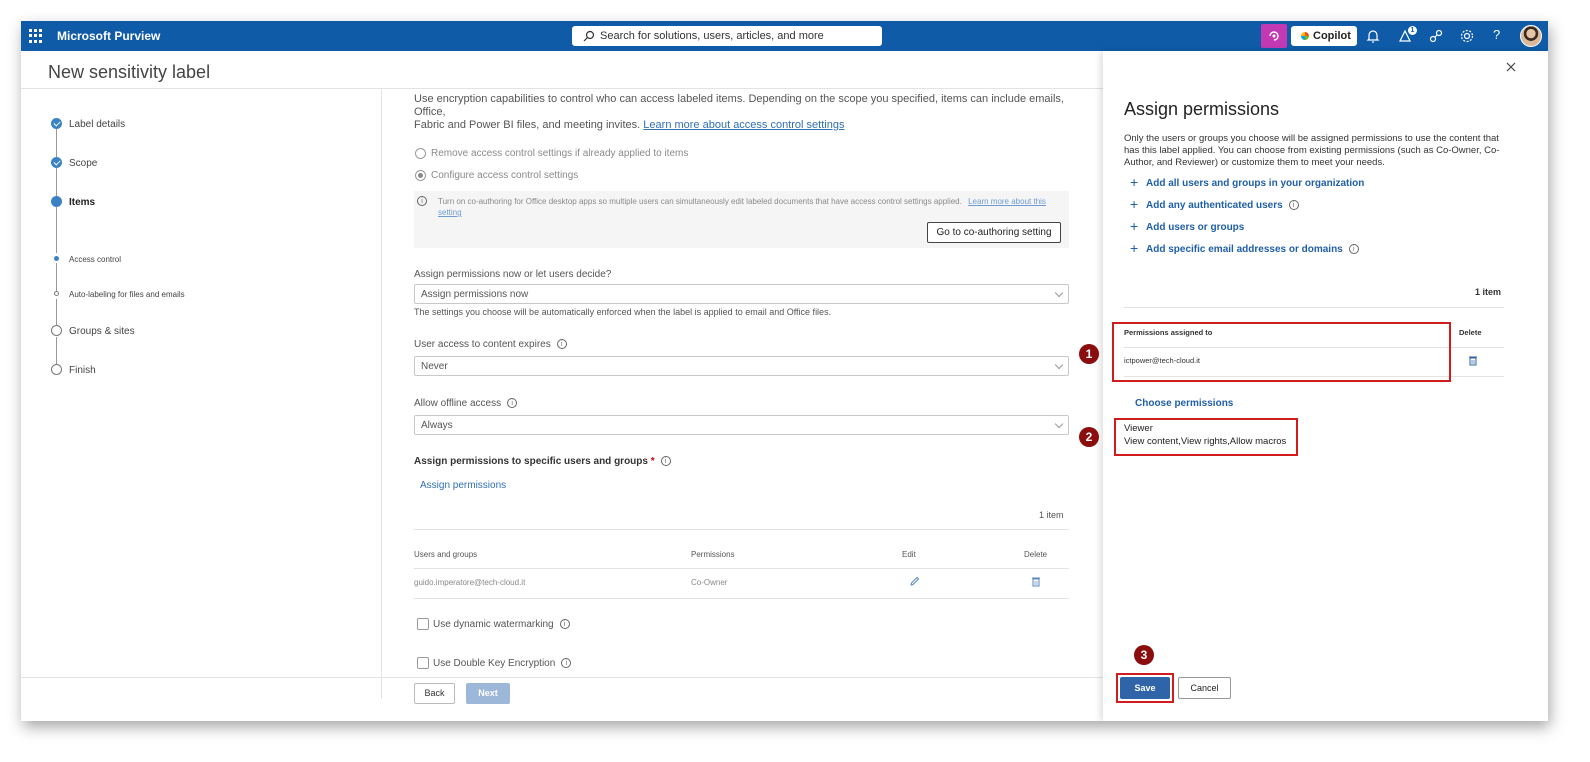 The width and height of the screenshot is (1590, 762). What do you see at coordinates (463, 485) in the screenshot?
I see `assign-permissions-link: Assign permissions` at bounding box center [463, 485].